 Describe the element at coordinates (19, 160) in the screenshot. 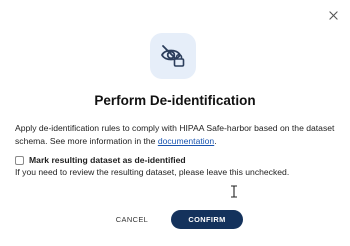

I see `mark-deidentified-checkbox` at that location.